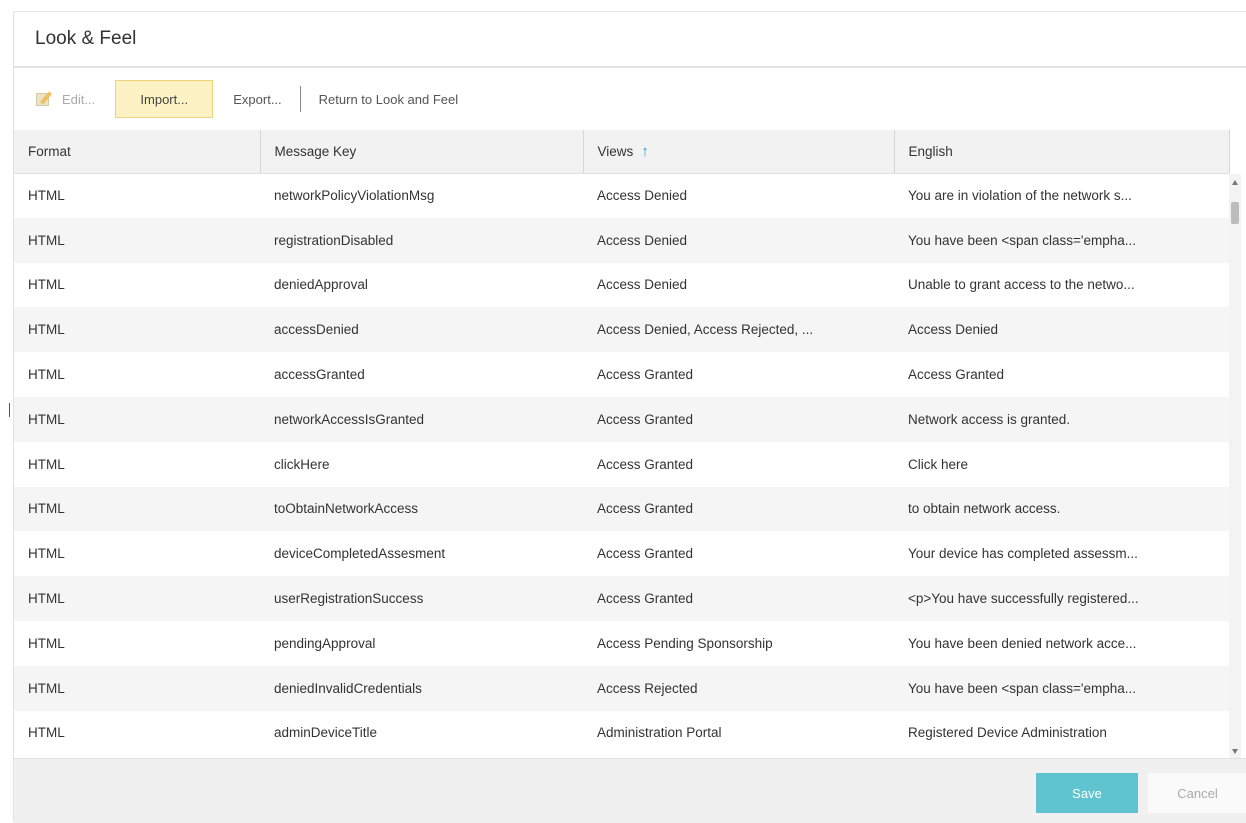  What do you see at coordinates (319, 375) in the screenshot?
I see `message-key-cell: accessGranted` at bounding box center [319, 375].